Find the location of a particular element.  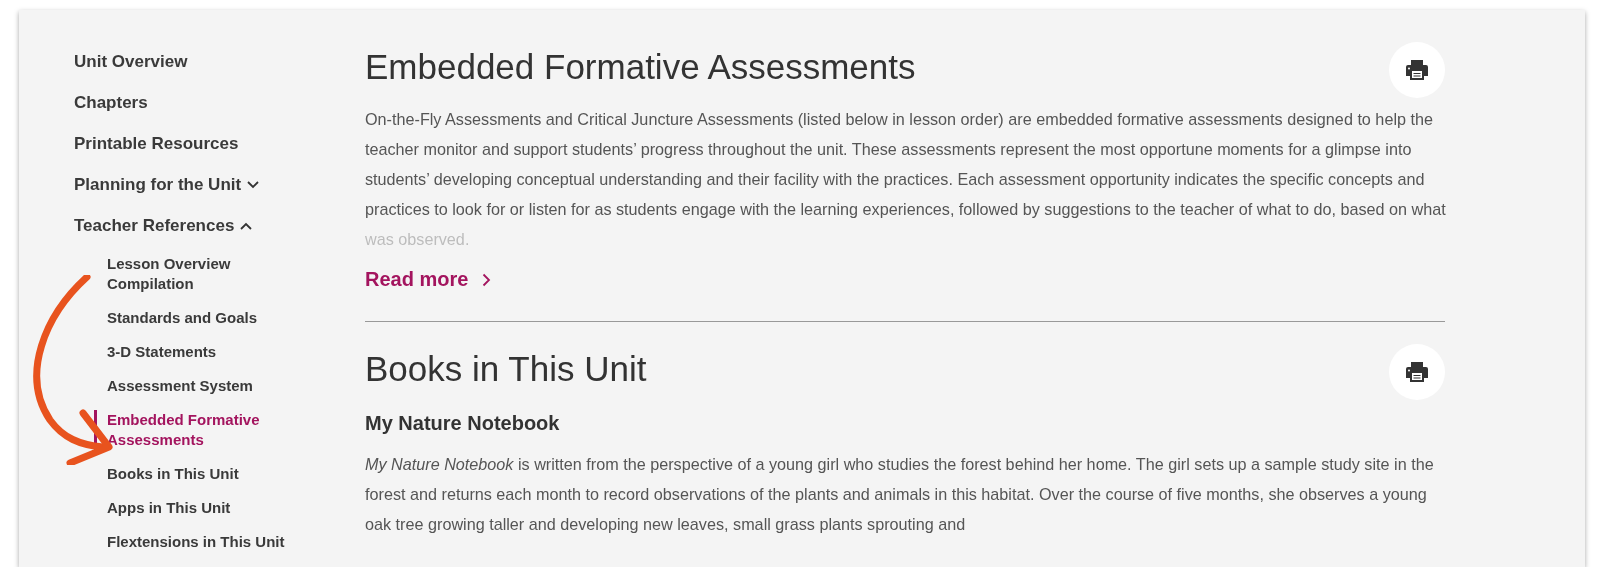

nav-sublink: 3-D Statements is located at coordinates (195, 352).